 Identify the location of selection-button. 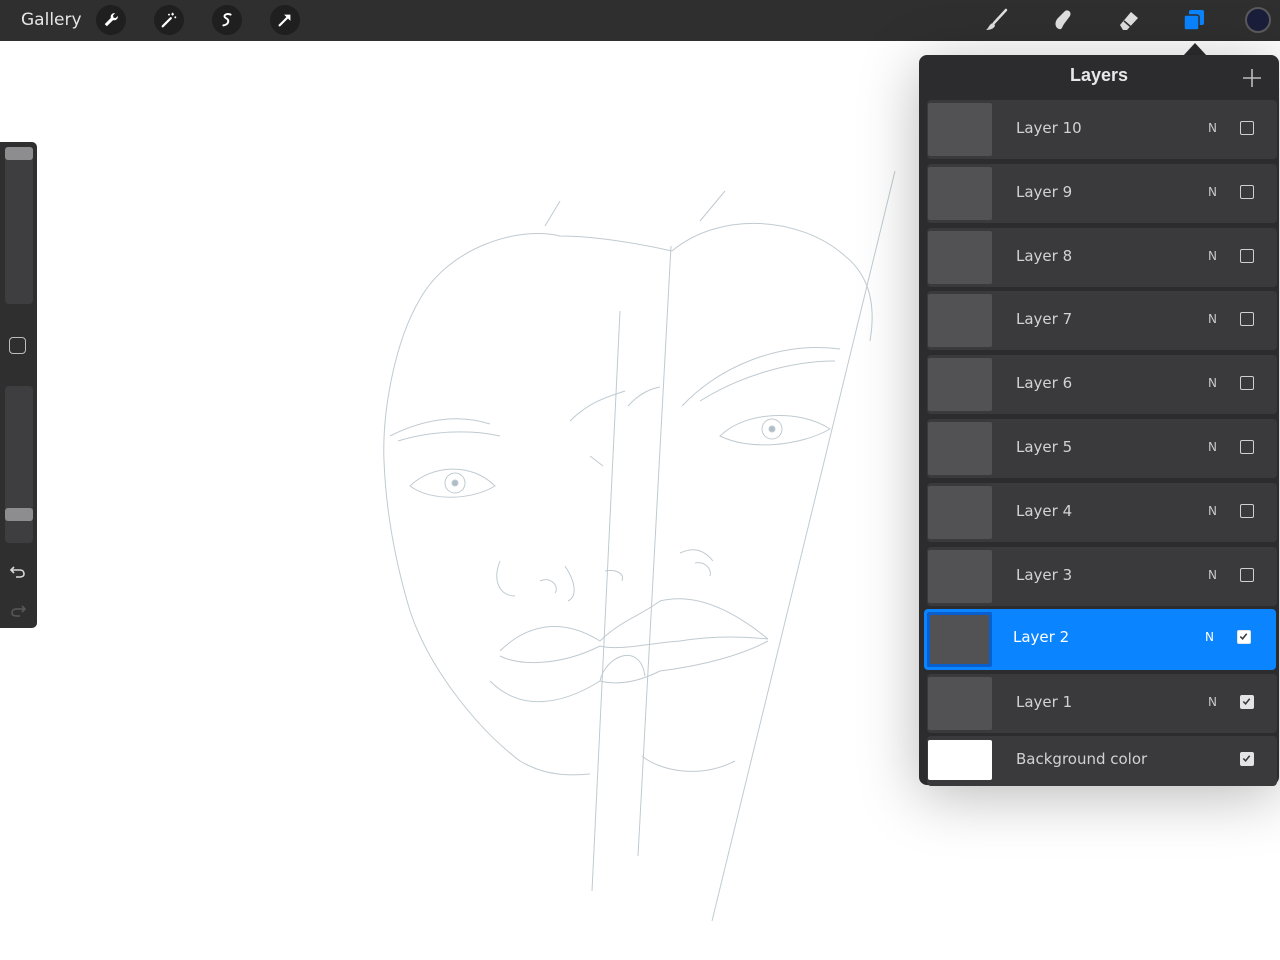
(227, 20).